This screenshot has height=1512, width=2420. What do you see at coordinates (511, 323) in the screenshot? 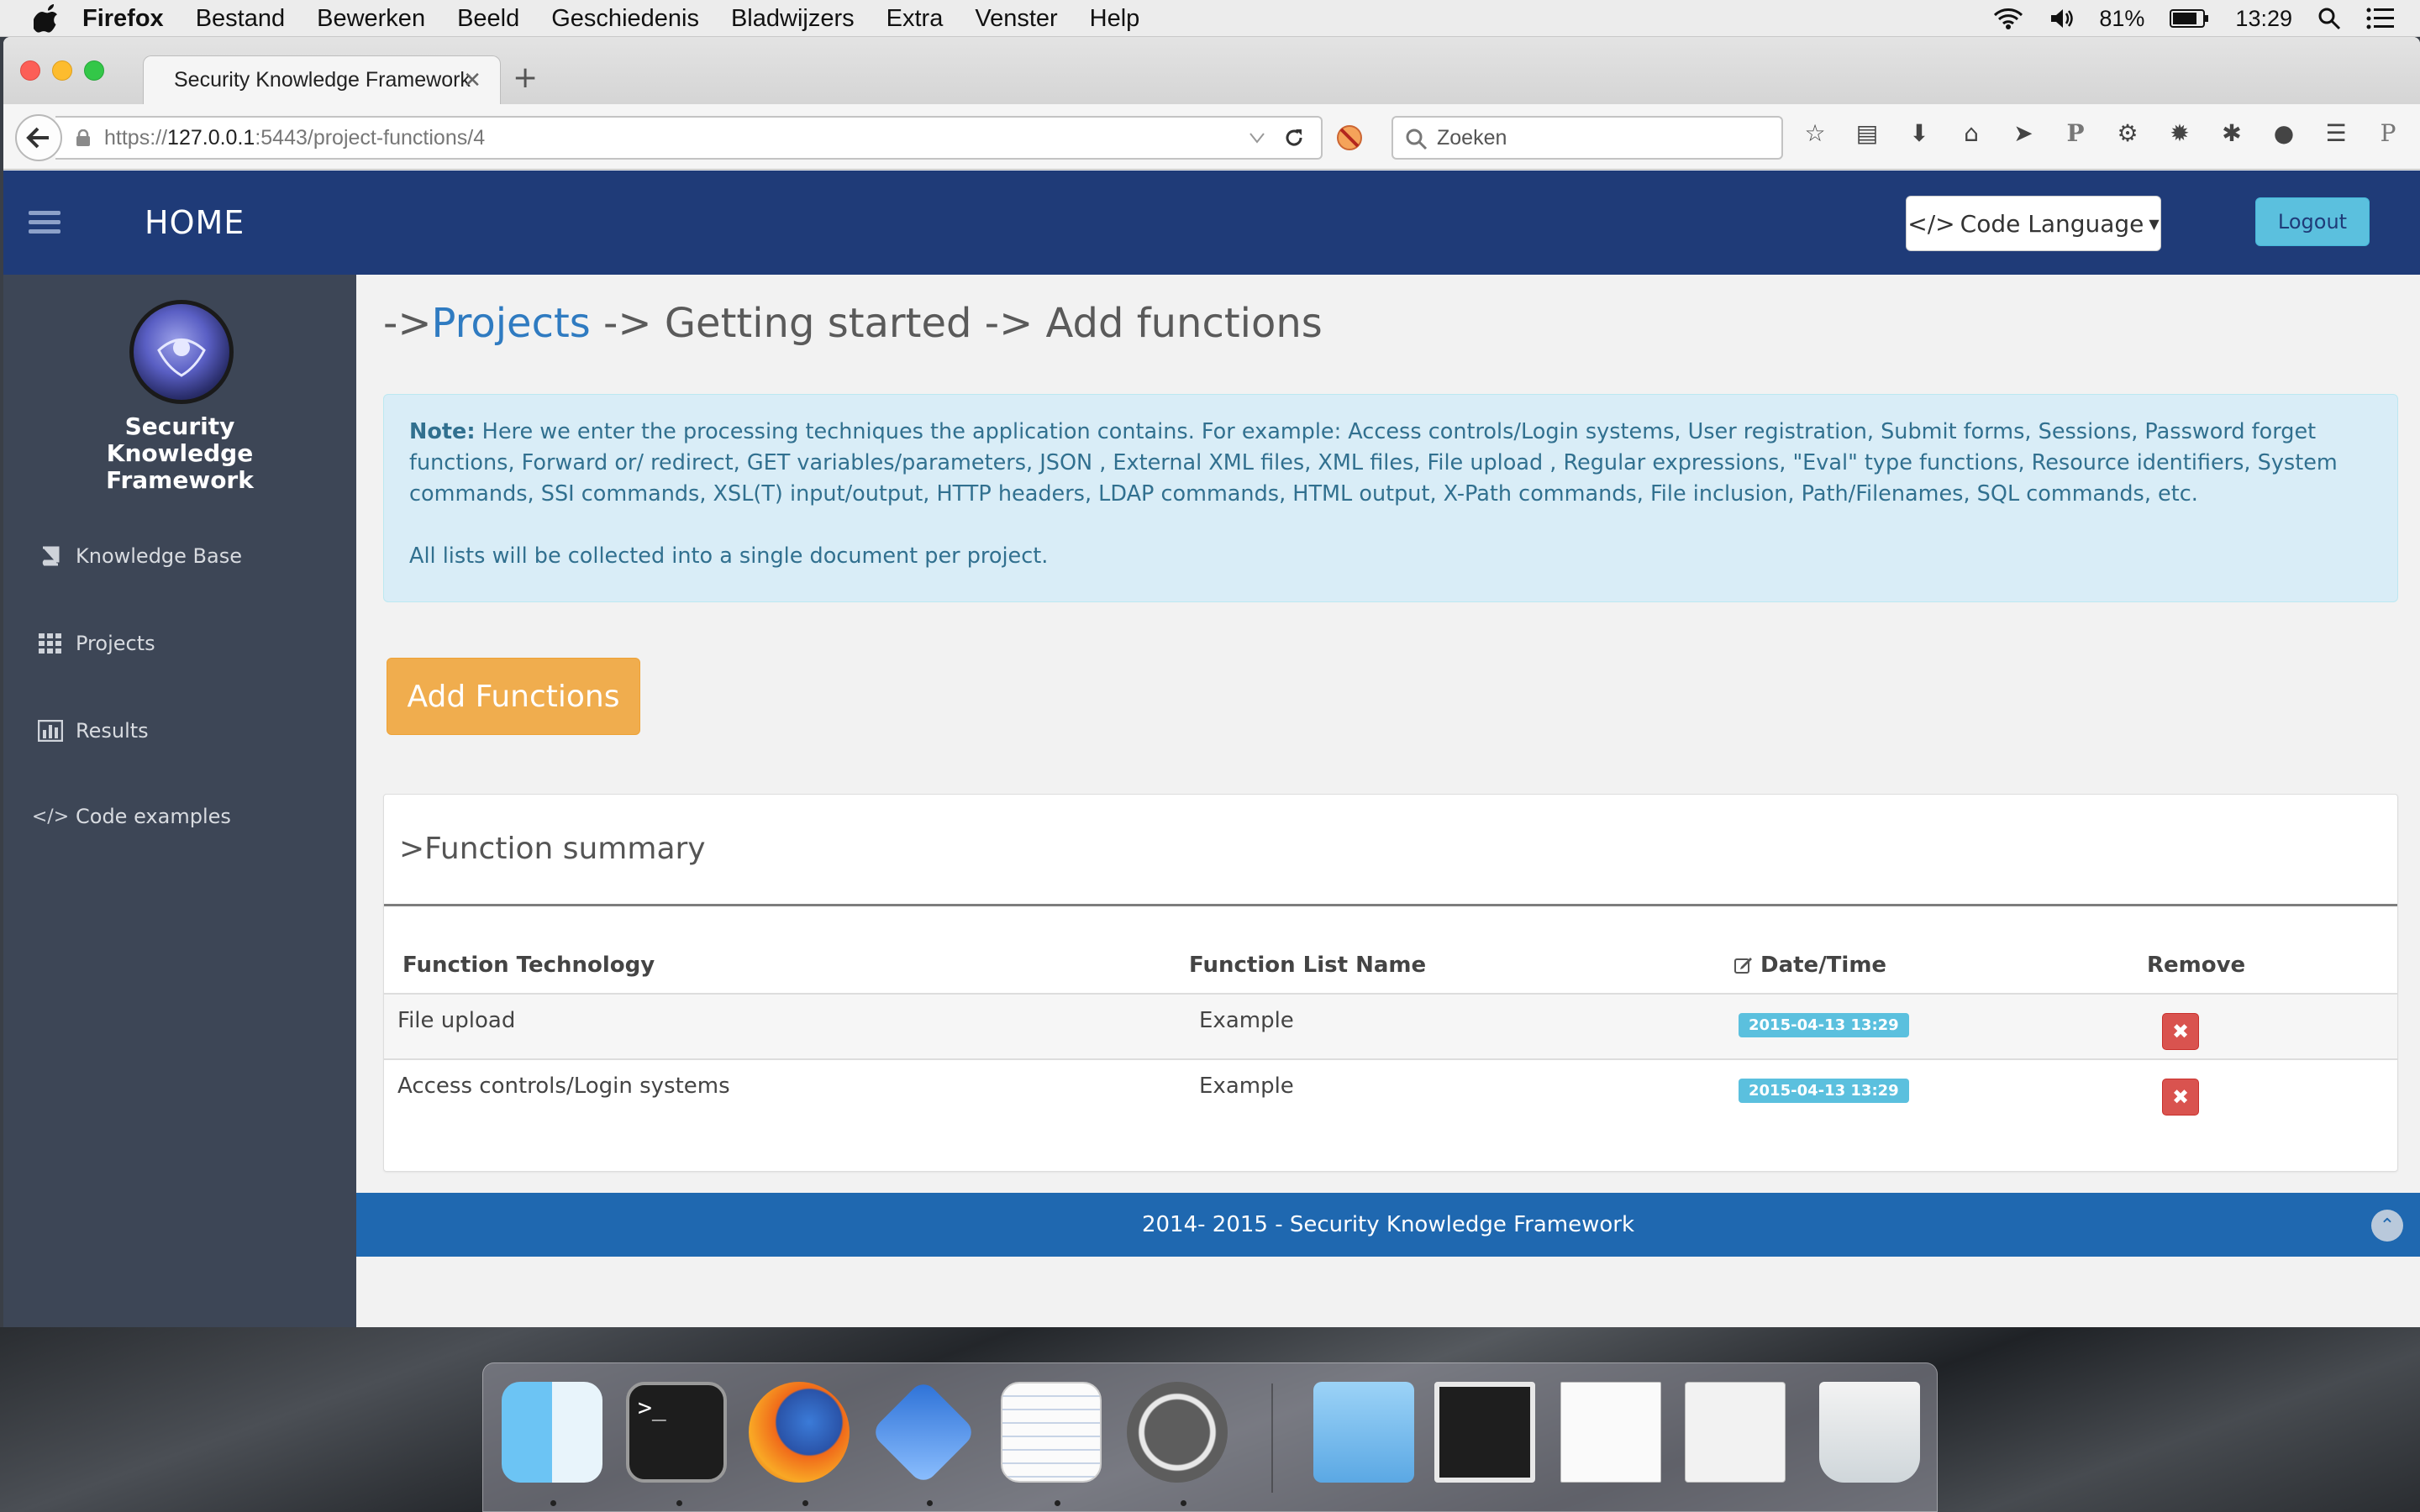
I see `breadcrumb-projects-link: Projects` at bounding box center [511, 323].